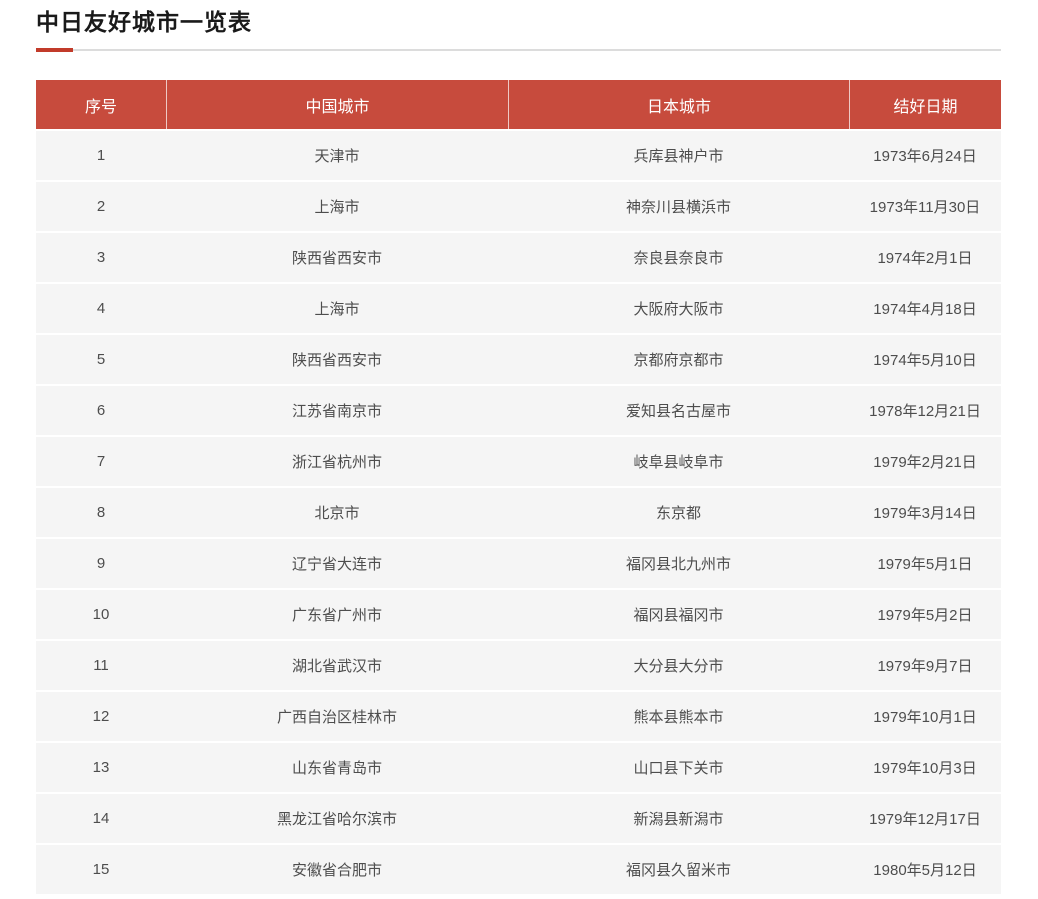  I want to click on cell-serial-number: 6, so click(101, 410).